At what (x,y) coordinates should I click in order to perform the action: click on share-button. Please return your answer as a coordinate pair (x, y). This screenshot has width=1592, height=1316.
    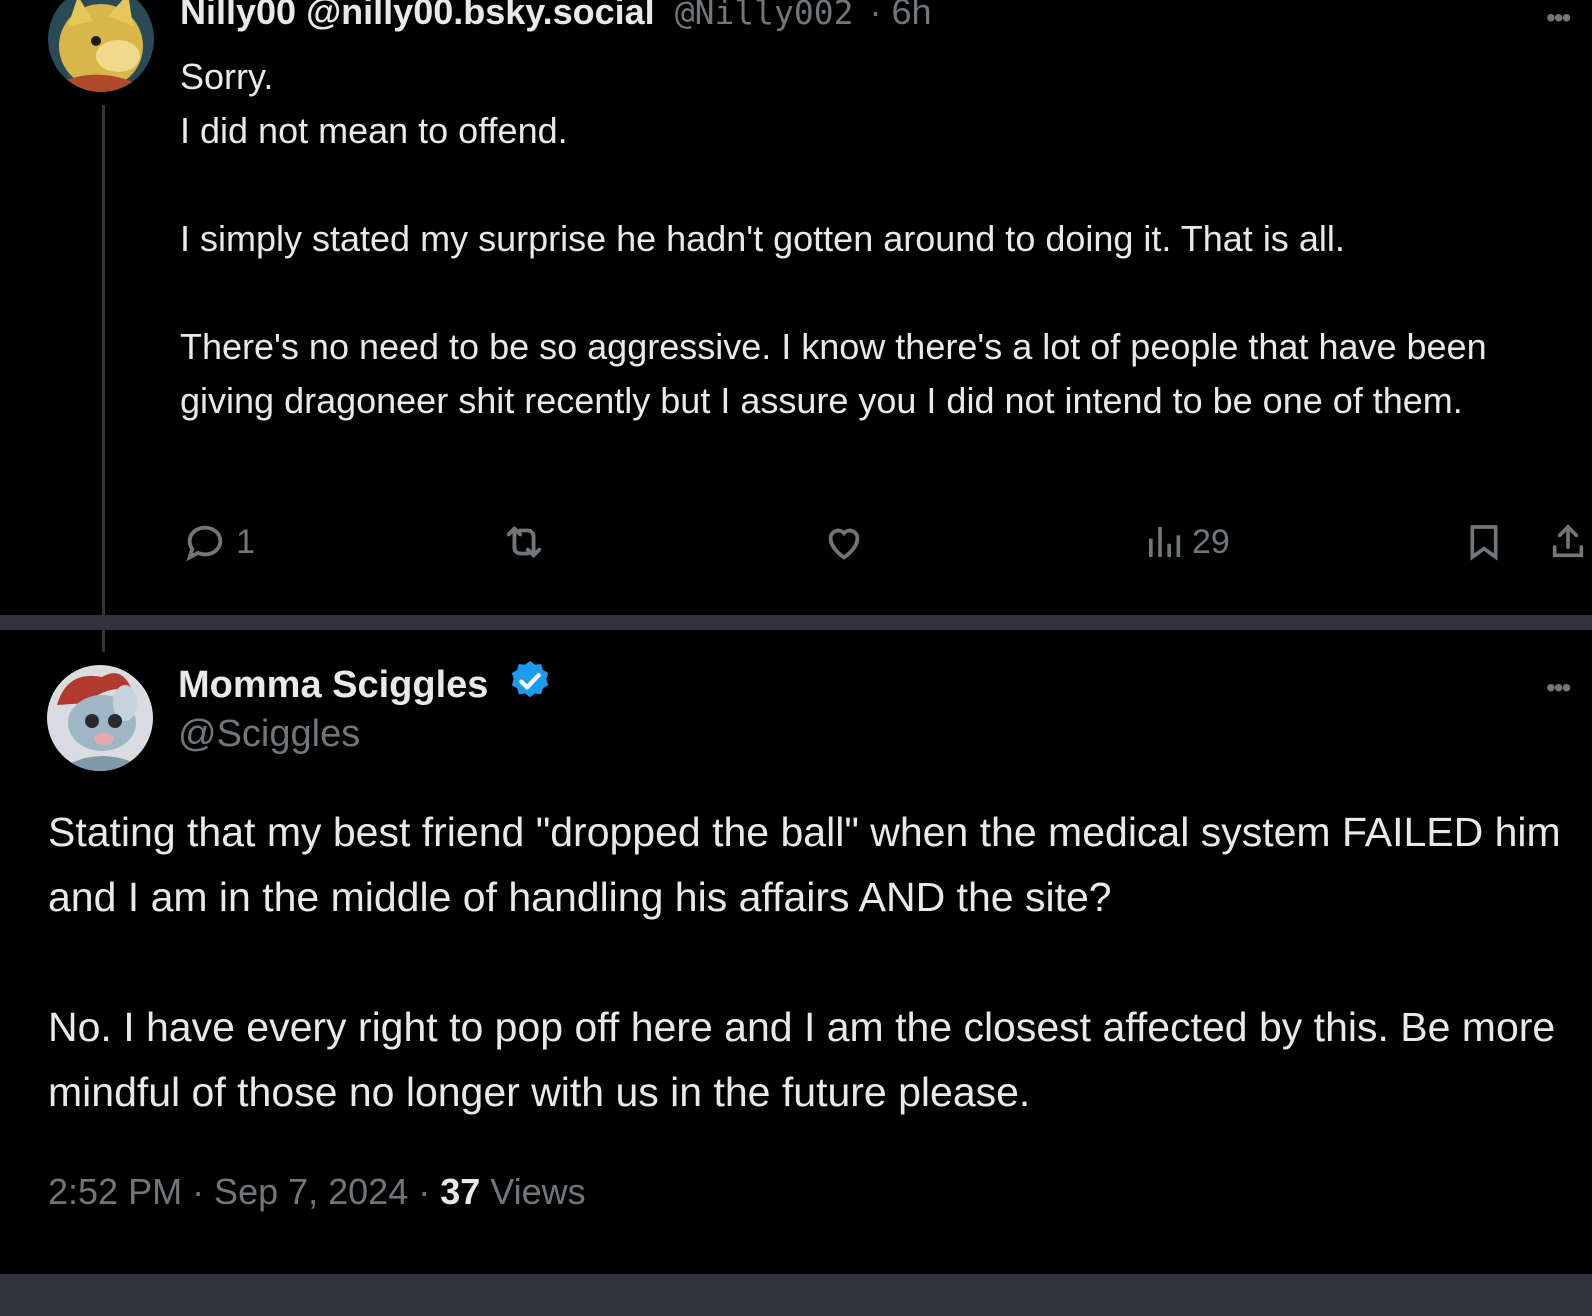
    Looking at the image, I should click on (1568, 542).